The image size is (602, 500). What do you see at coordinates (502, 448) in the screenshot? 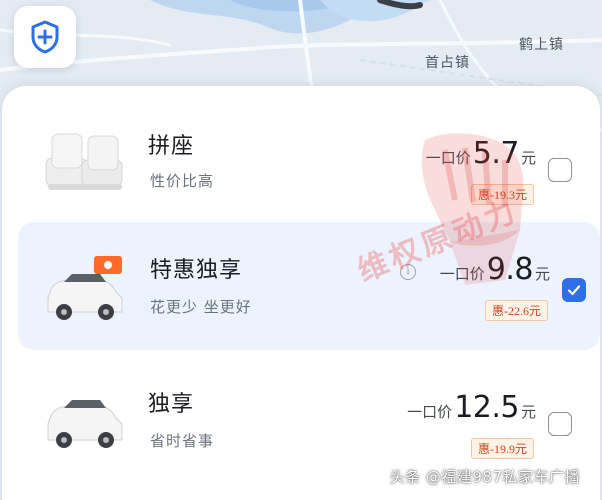
I see `discount-badge: 惠-19.9元` at bounding box center [502, 448].